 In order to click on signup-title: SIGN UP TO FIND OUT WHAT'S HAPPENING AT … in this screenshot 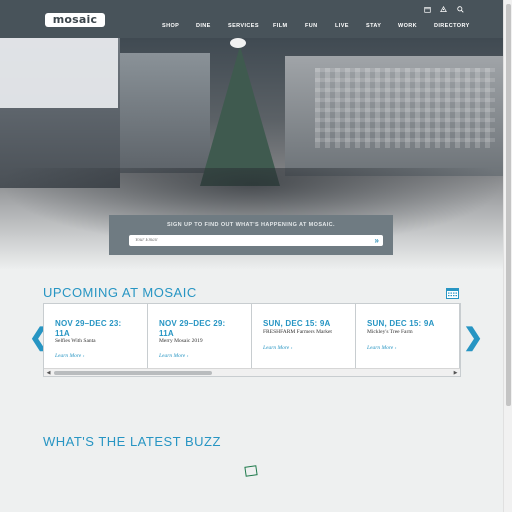, I will do `click(250, 225)`.